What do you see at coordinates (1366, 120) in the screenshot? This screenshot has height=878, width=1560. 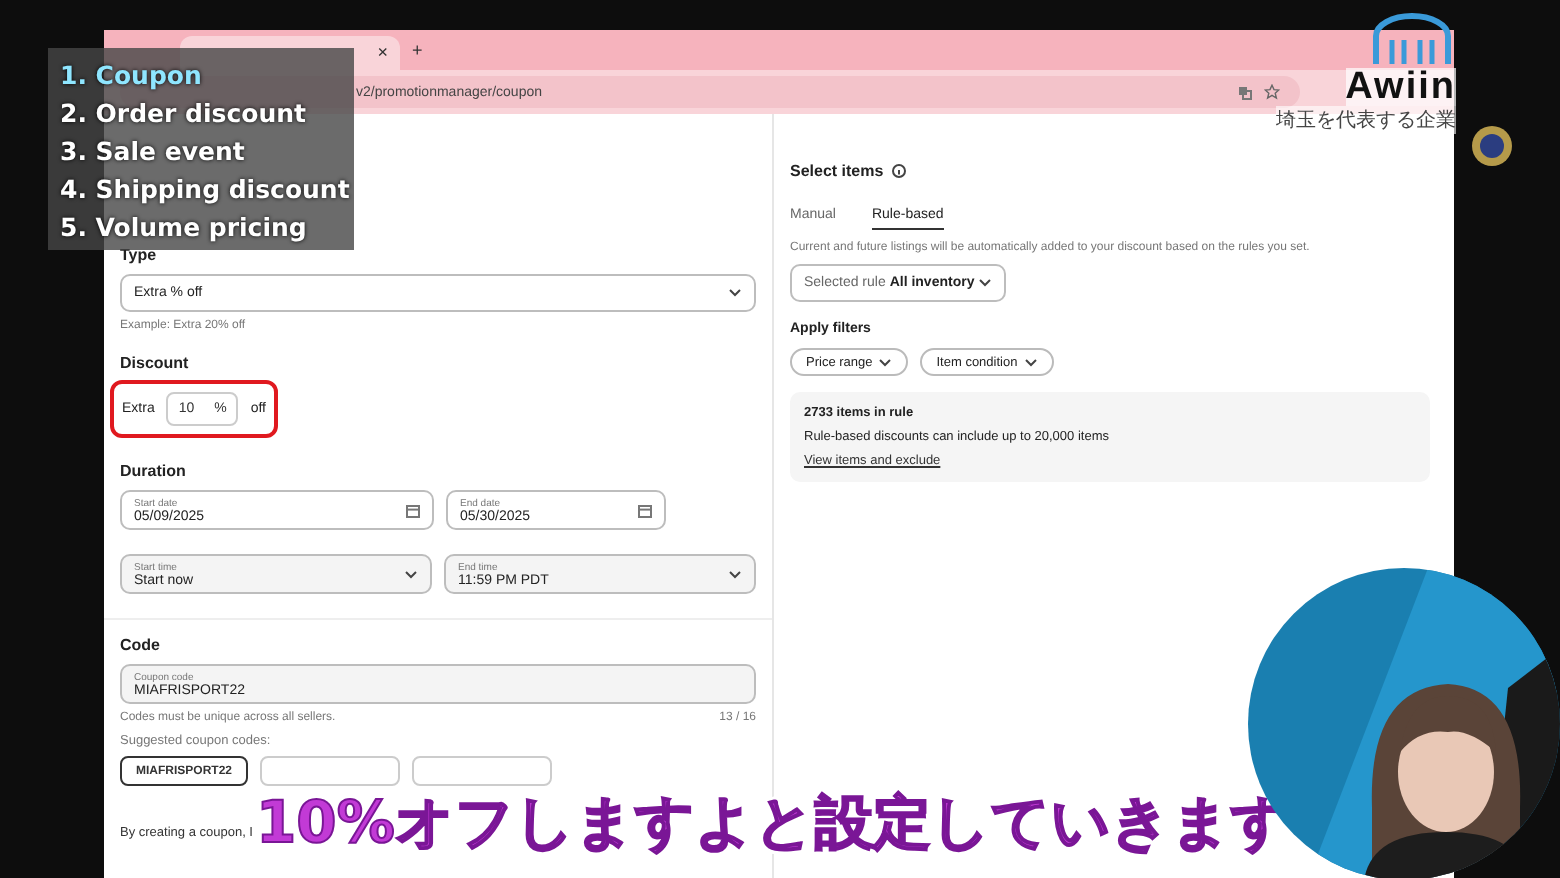 I see `logo-tagline: 埼玉を代表する企業` at bounding box center [1366, 120].